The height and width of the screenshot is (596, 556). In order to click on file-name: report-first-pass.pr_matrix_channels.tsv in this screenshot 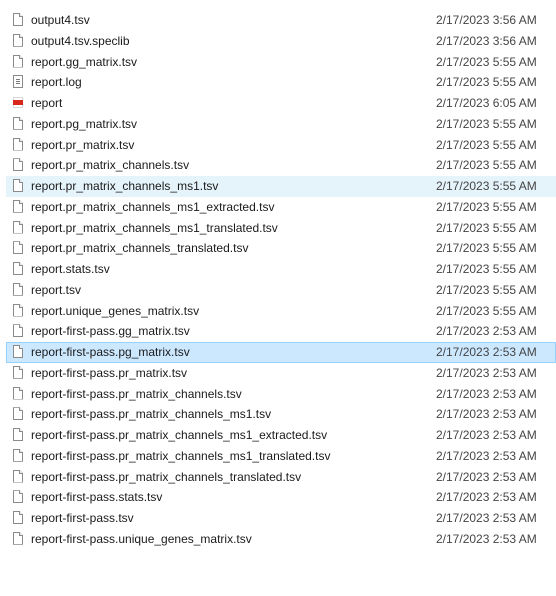, I will do `click(136, 393)`.